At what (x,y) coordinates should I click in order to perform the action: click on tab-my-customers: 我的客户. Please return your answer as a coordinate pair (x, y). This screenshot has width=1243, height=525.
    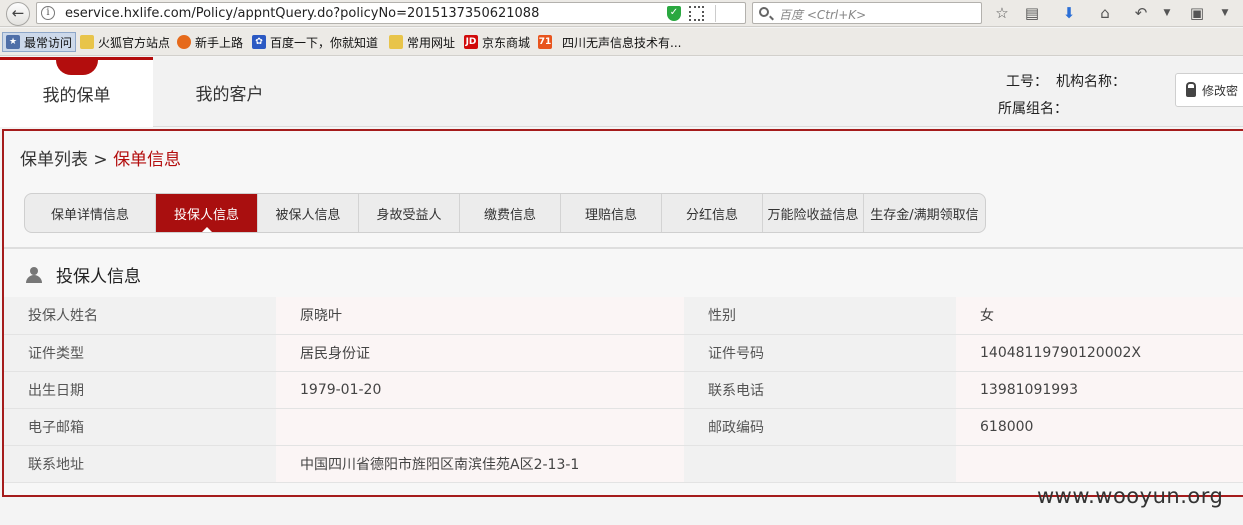
    Looking at the image, I should click on (229, 92).